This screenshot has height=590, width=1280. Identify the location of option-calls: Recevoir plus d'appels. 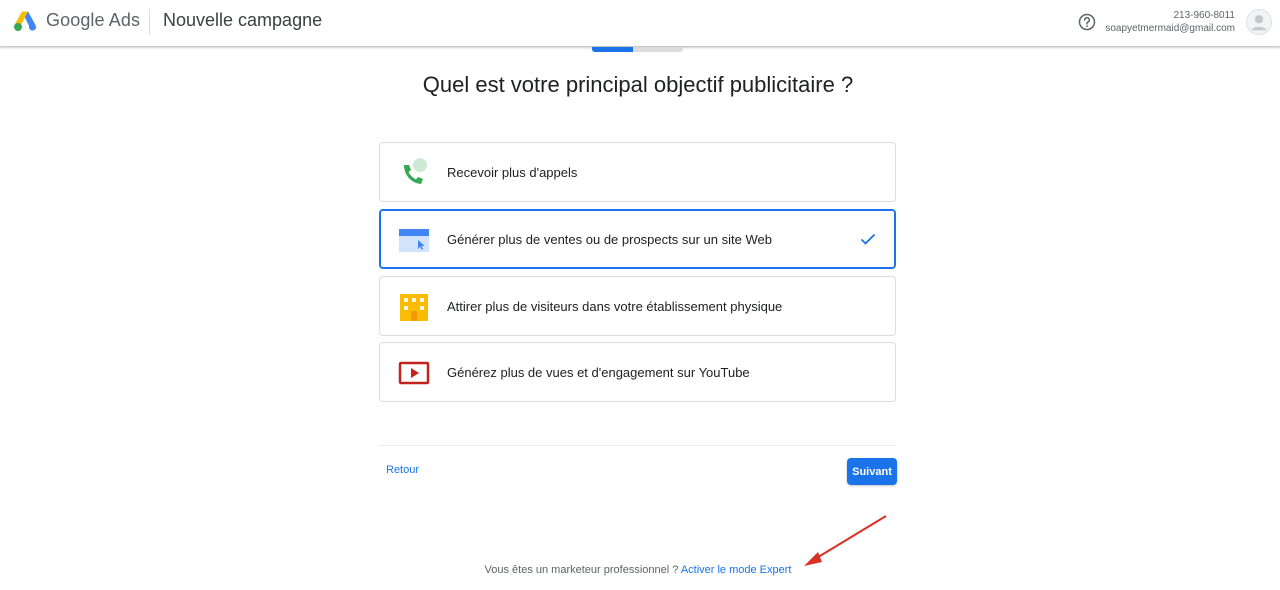
(637, 172).